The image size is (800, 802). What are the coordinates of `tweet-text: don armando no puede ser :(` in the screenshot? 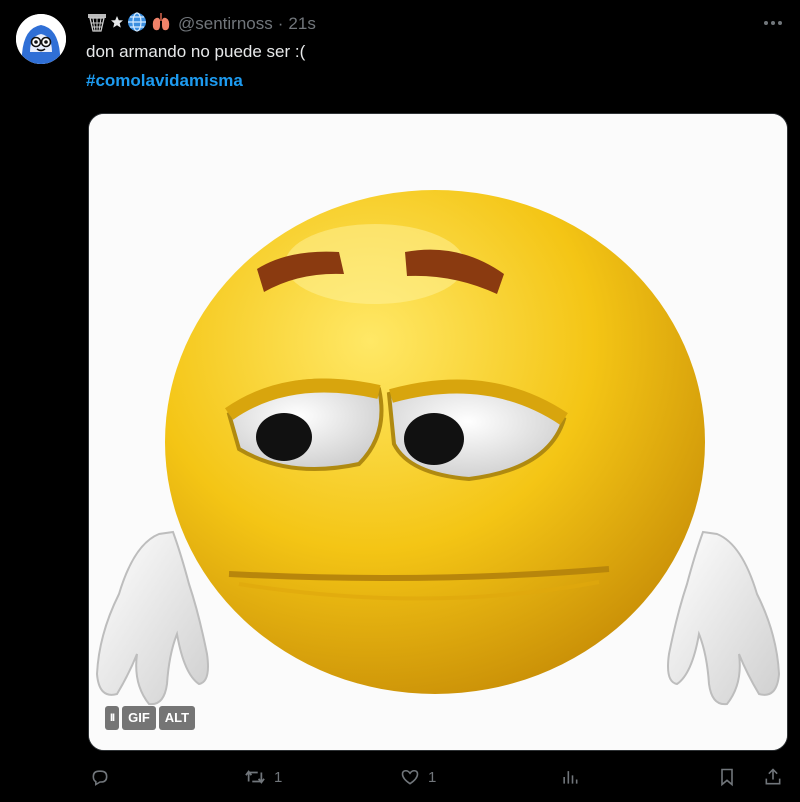 It's located at (196, 51).